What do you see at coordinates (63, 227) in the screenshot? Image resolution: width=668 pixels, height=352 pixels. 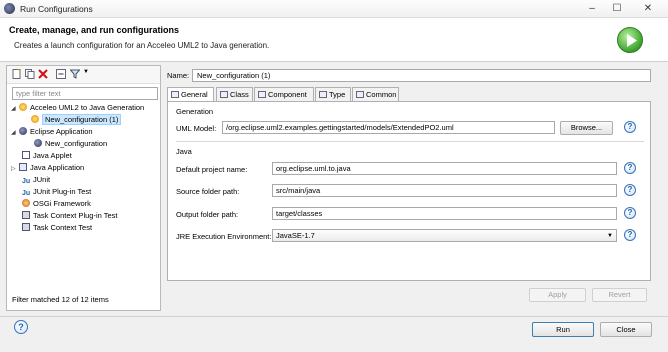 I see `tree-item-label: Task Context Test` at bounding box center [63, 227].